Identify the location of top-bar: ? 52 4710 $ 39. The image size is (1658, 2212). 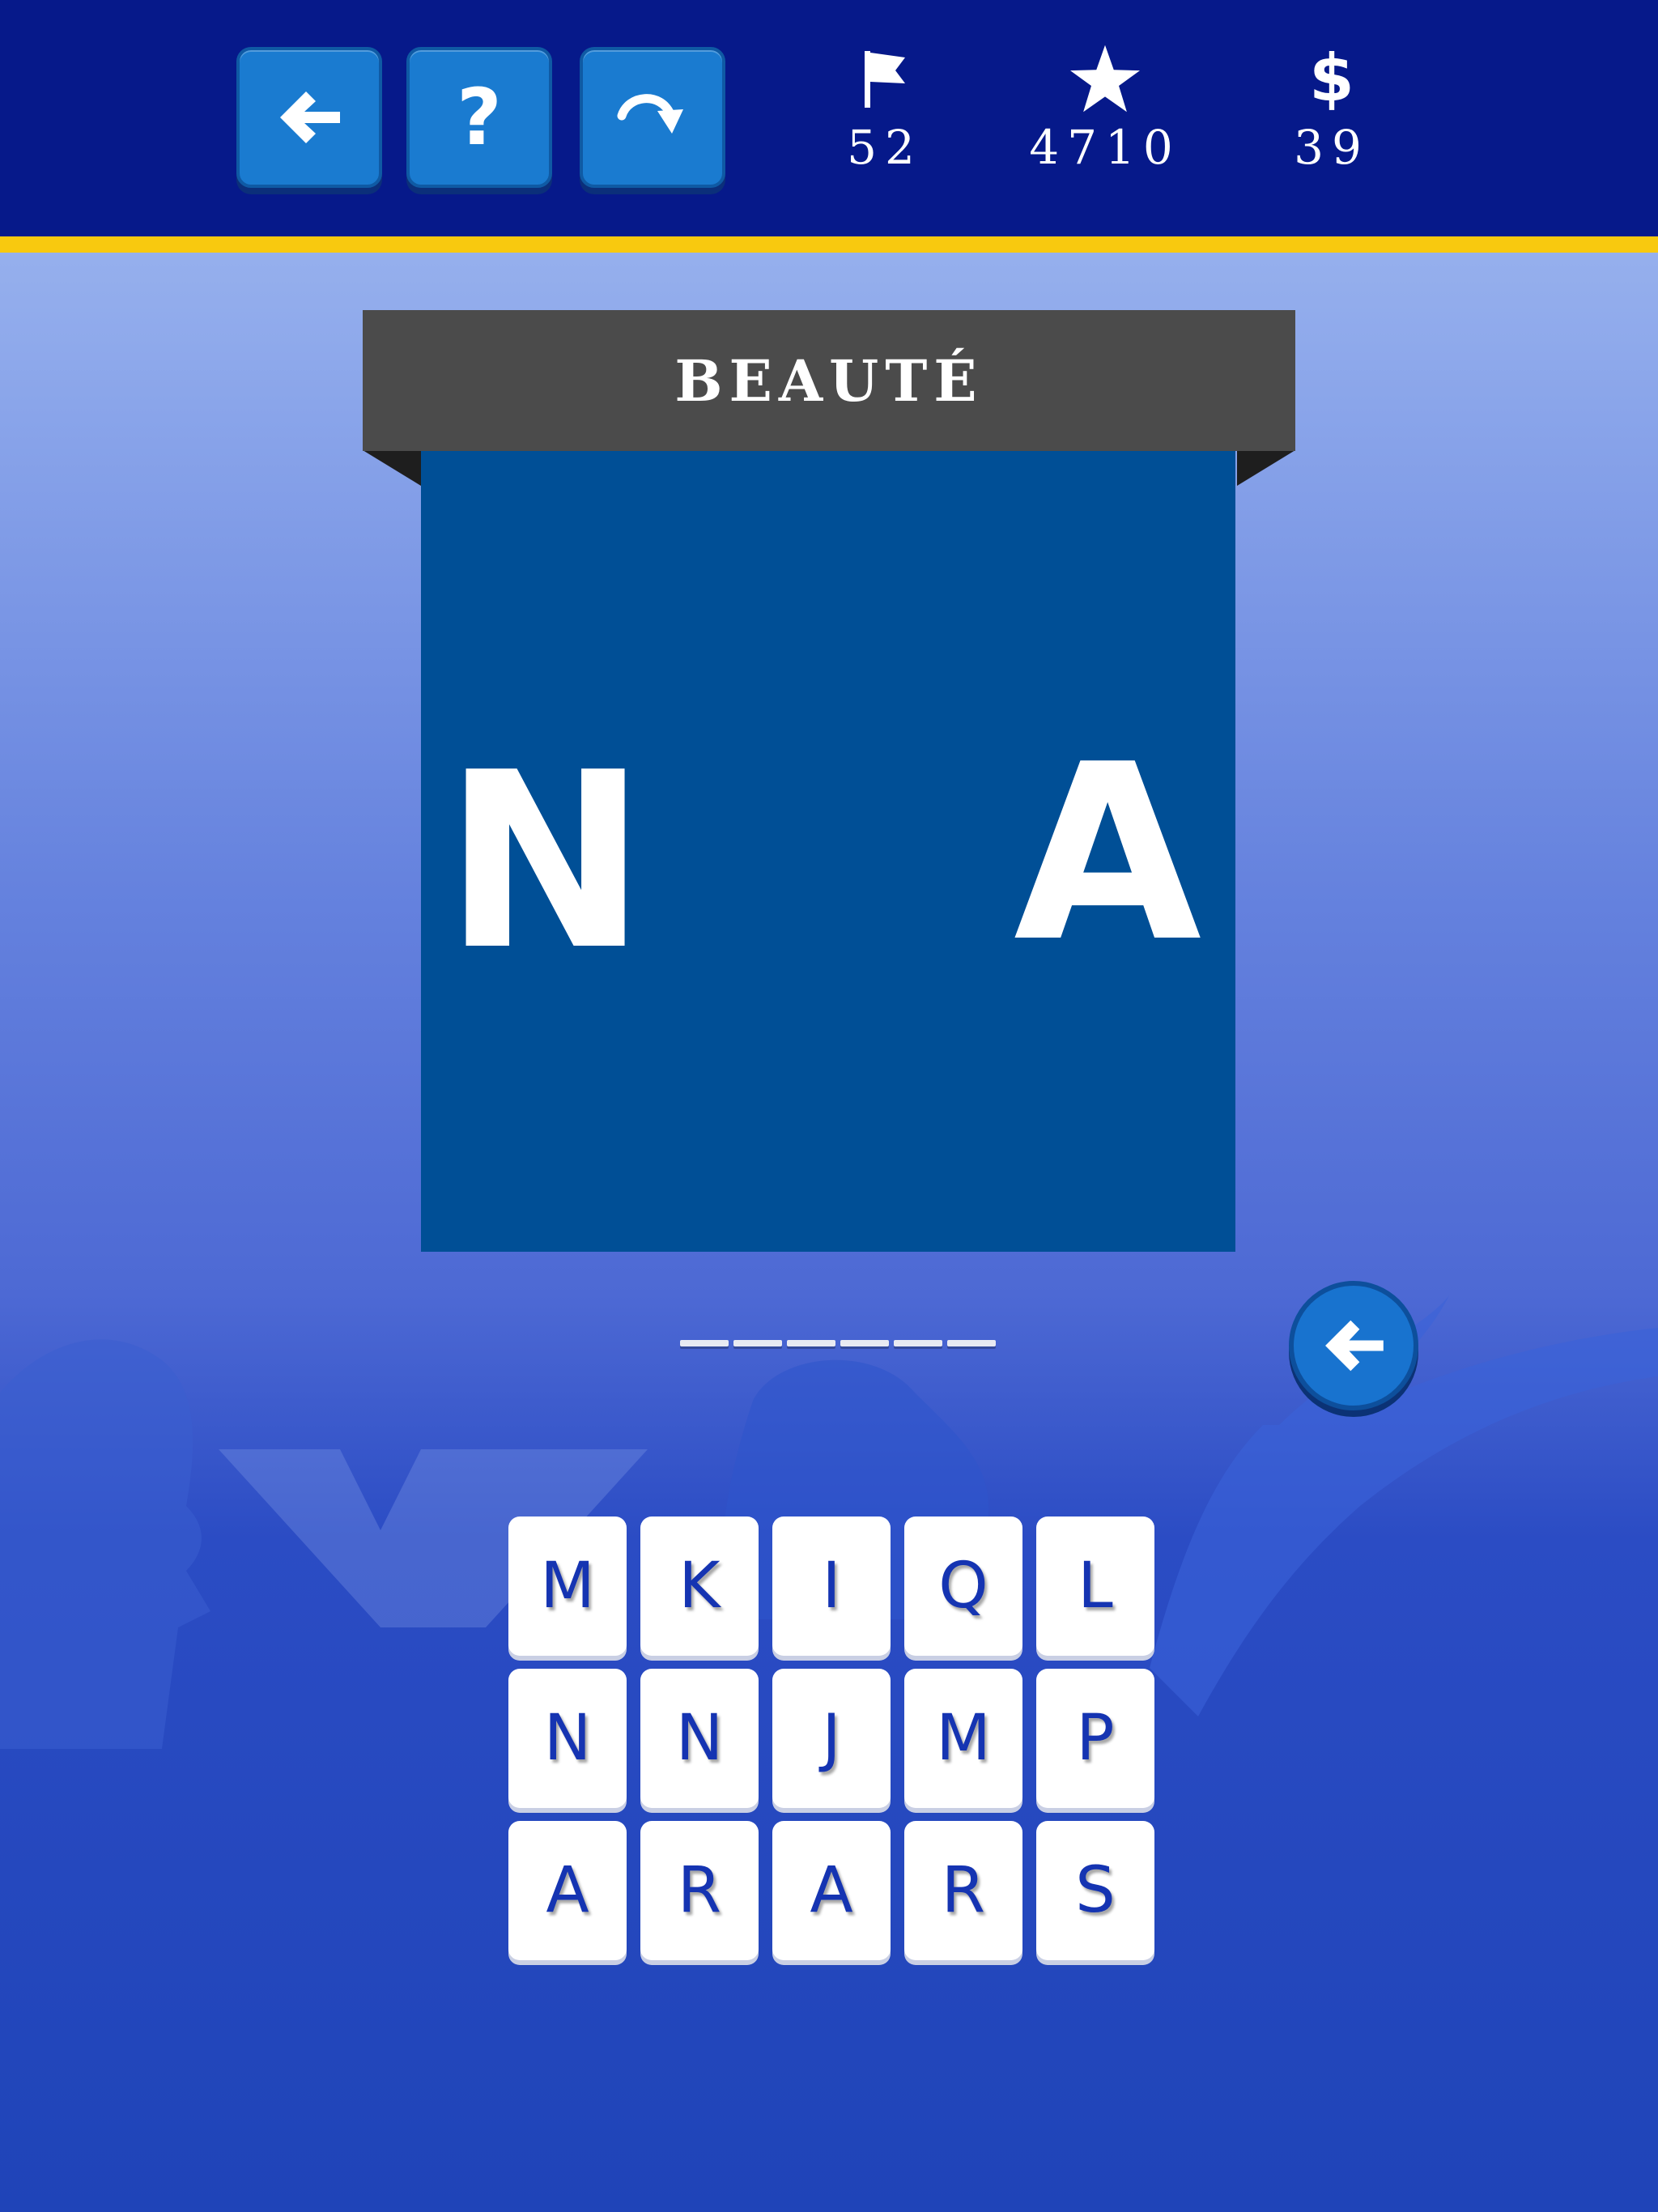
(829, 126).